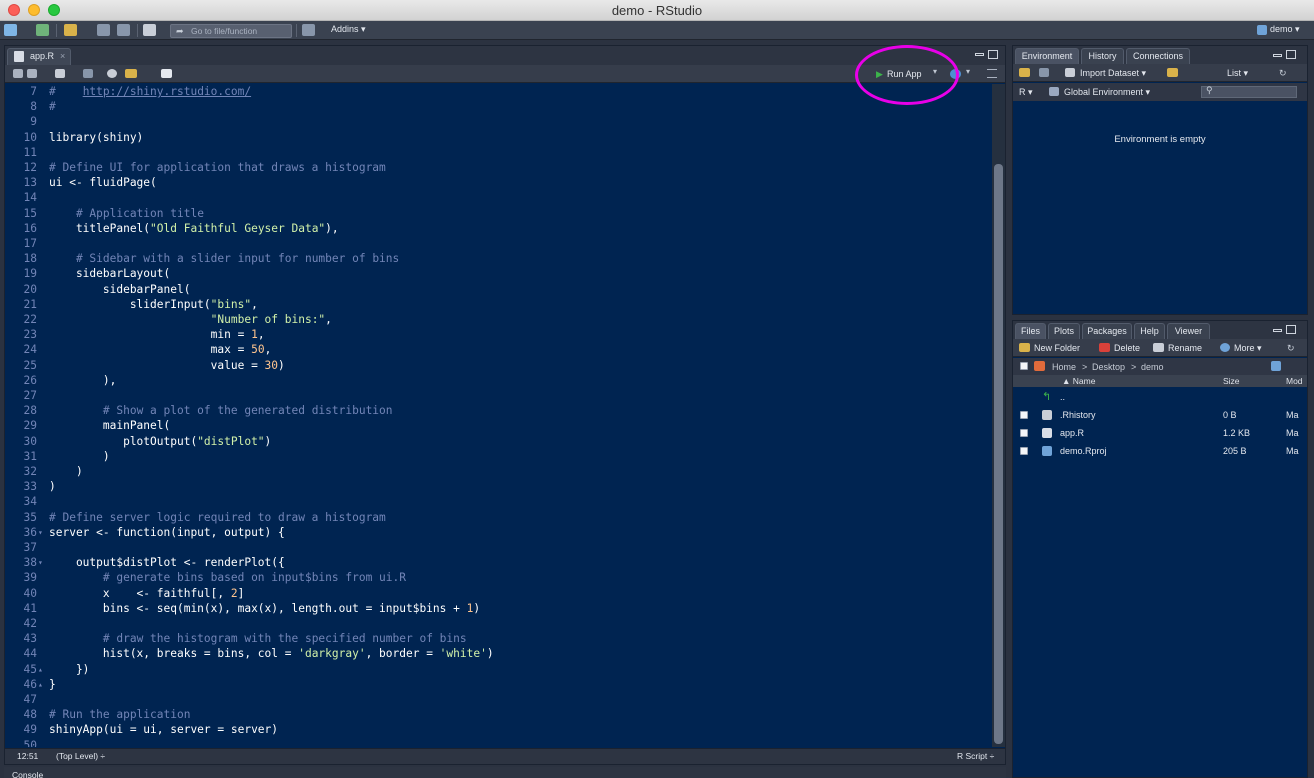 The image size is (1314, 778). What do you see at coordinates (1024, 72) in the screenshot?
I see `load-workspace-icon` at bounding box center [1024, 72].